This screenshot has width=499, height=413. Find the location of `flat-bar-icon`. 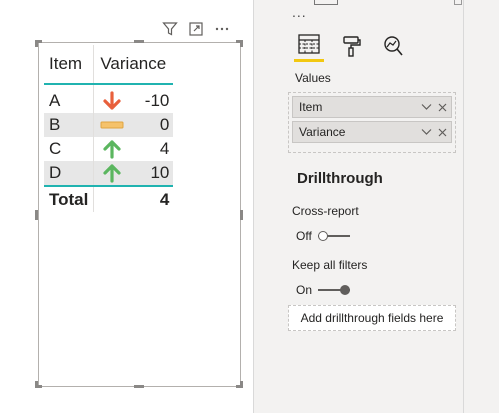

flat-bar-icon is located at coordinates (112, 125).